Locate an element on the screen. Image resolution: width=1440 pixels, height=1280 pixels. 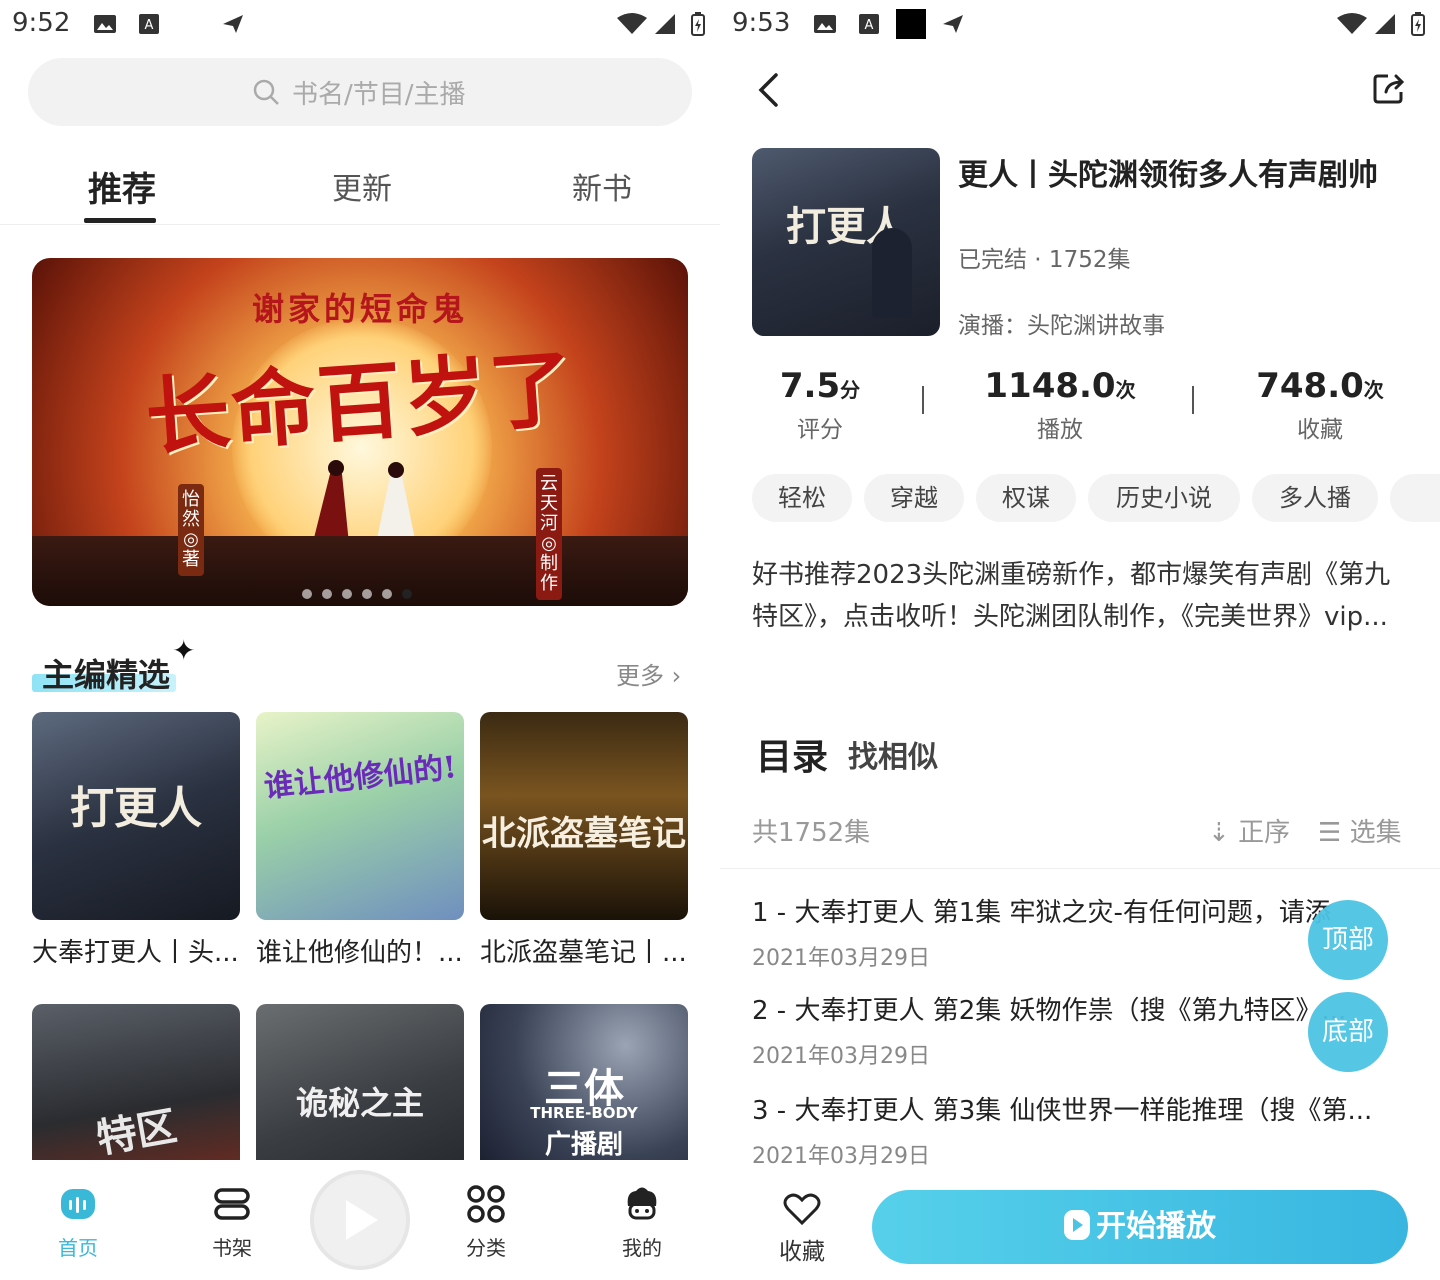
start-play-button: 开始播放 is located at coordinates (1140, 1227).